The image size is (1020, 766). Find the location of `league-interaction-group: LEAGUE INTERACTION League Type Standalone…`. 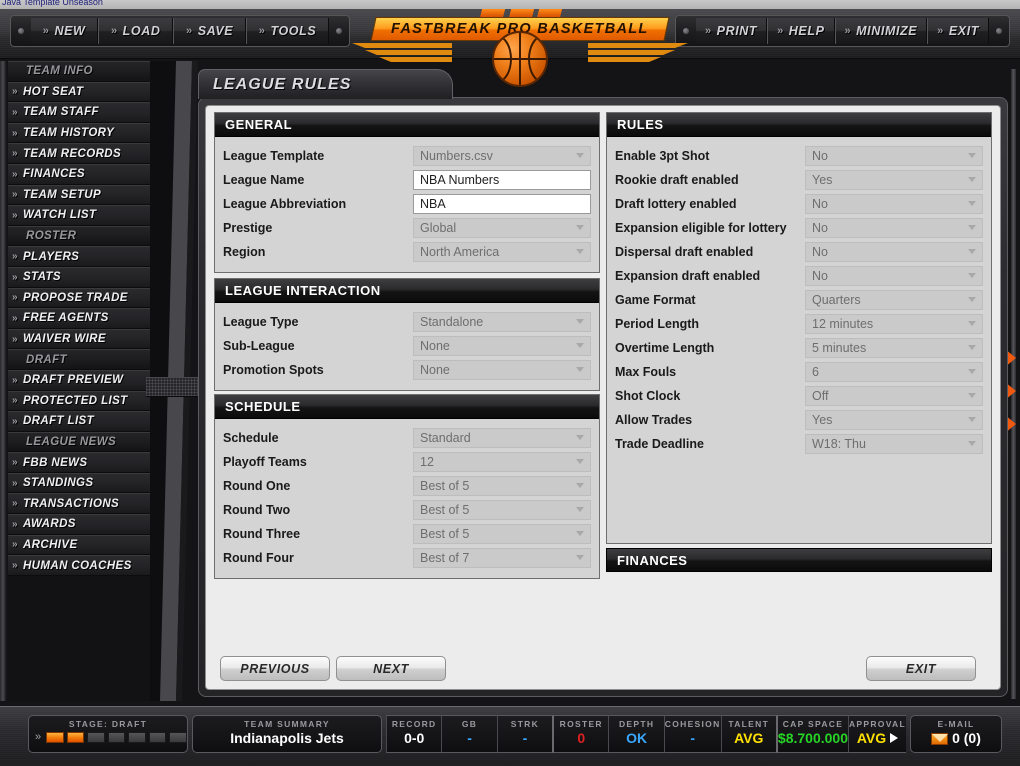

league-interaction-group: LEAGUE INTERACTION League Type Standalone… is located at coordinates (407, 334).